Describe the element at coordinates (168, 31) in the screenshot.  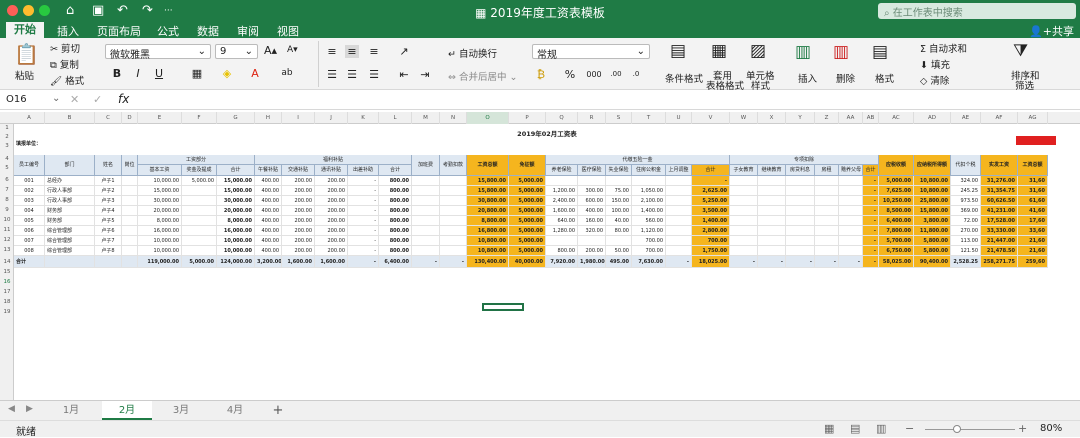
I see `tab-formulas: 公式` at that location.